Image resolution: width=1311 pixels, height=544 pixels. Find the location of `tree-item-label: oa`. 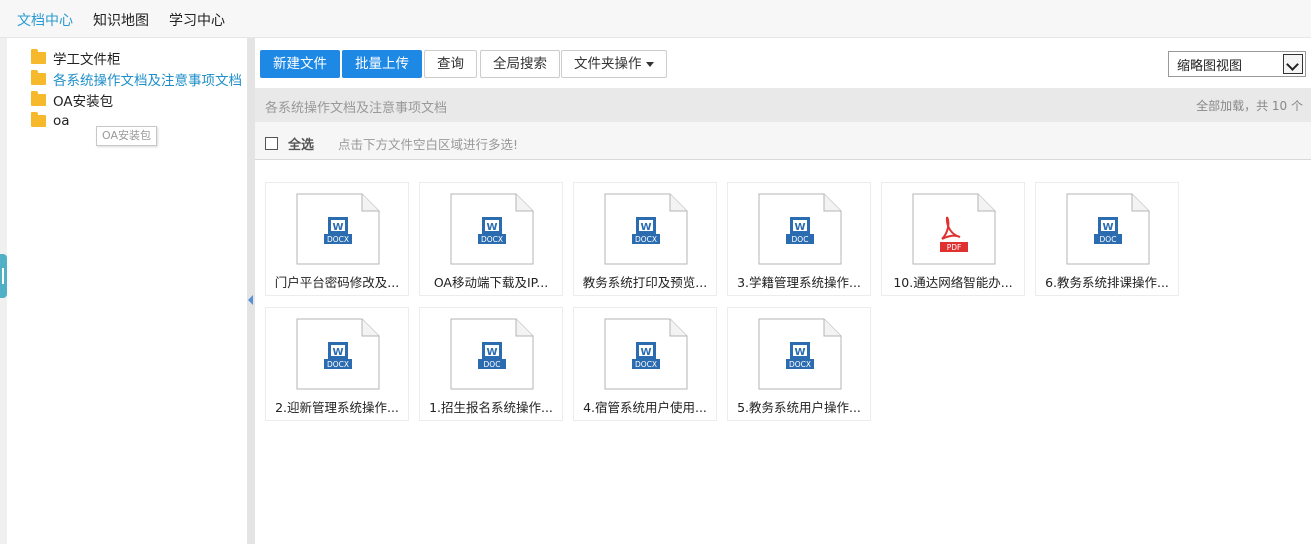

tree-item-label: oa is located at coordinates (61, 121).